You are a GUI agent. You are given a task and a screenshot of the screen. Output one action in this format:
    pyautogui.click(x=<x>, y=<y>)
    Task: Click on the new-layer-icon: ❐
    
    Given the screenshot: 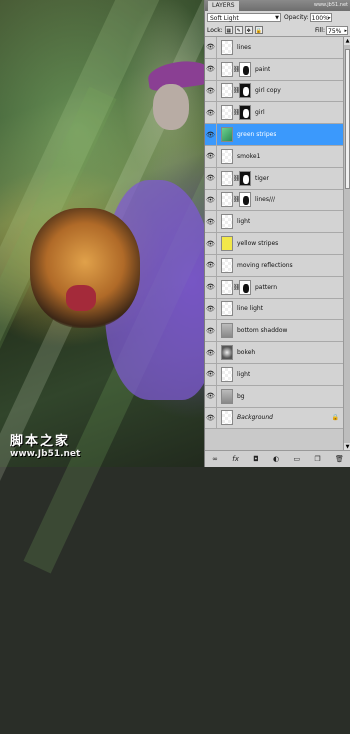 What is the action you would take?
    pyautogui.click(x=317, y=459)
    